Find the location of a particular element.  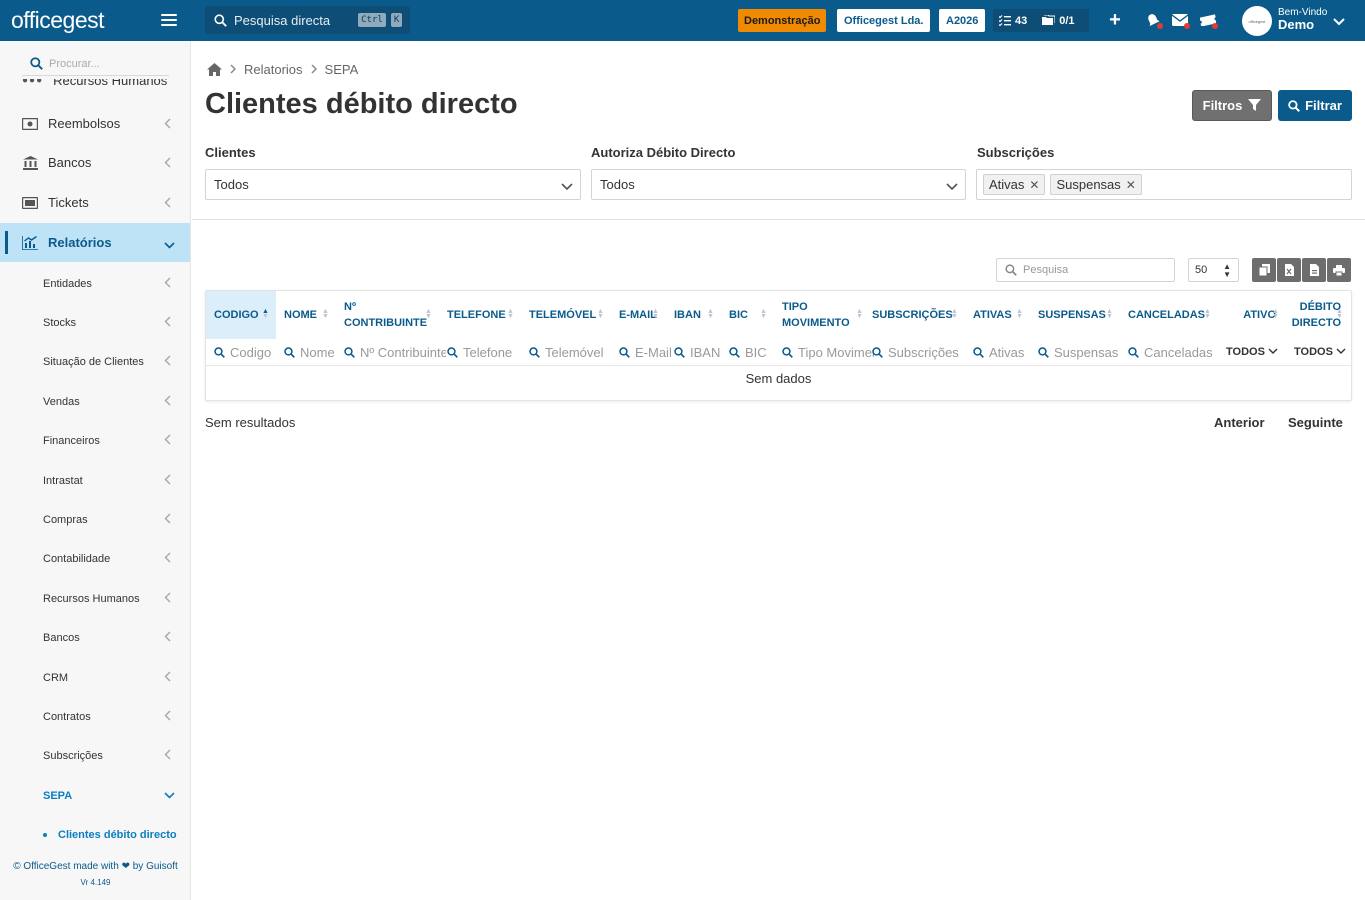

add-icon: + is located at coordinates (1115, 20).